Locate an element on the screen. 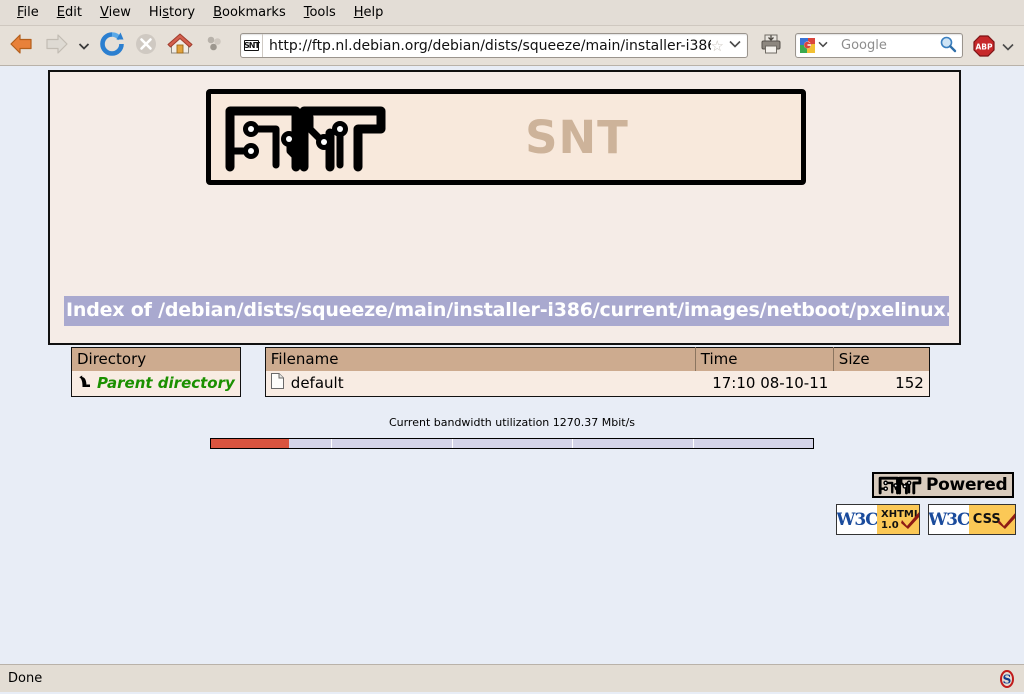 The height and width of the screenshot is (694, 1024). print-button is located at coordinates (771, 46).